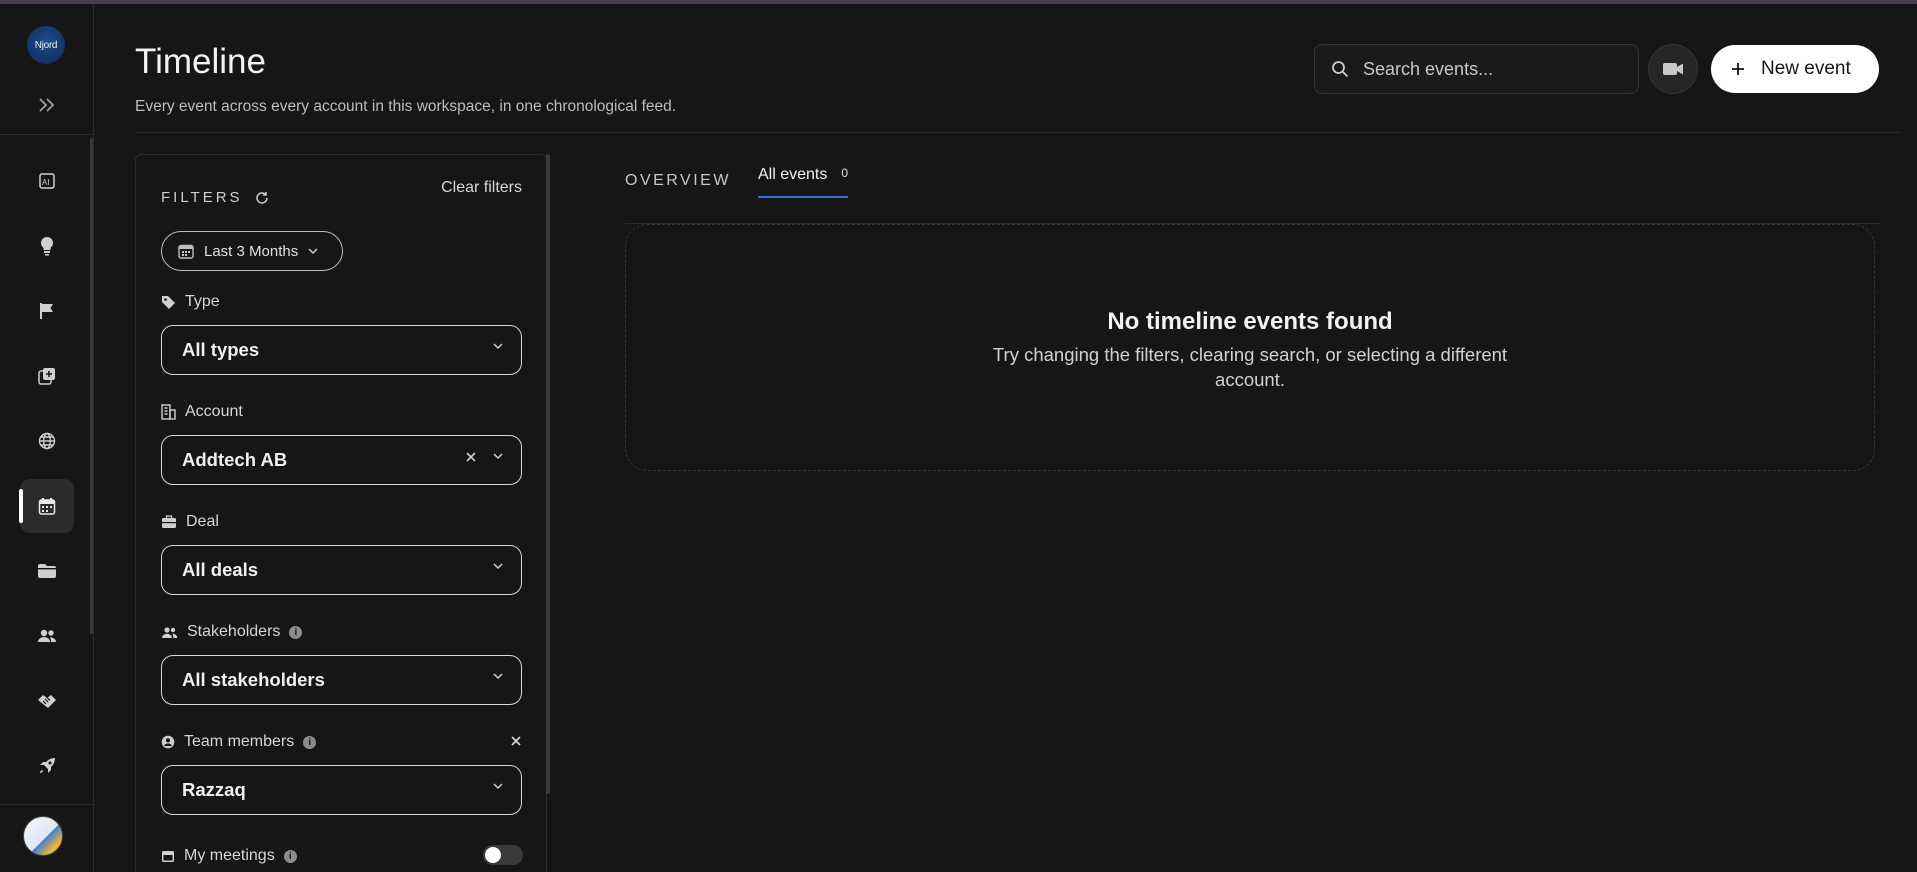 This screenshot has width=1917, height=872. I want to click on sidebar-scrollbar, so click(91, 386).